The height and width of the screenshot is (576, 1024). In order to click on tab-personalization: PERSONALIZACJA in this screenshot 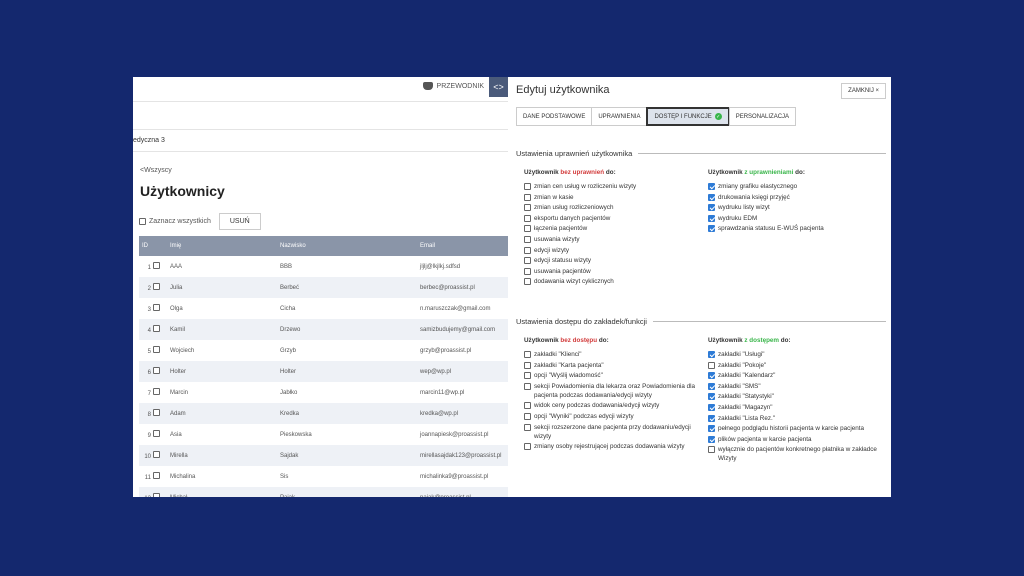, I will do `click(762, 116)`.